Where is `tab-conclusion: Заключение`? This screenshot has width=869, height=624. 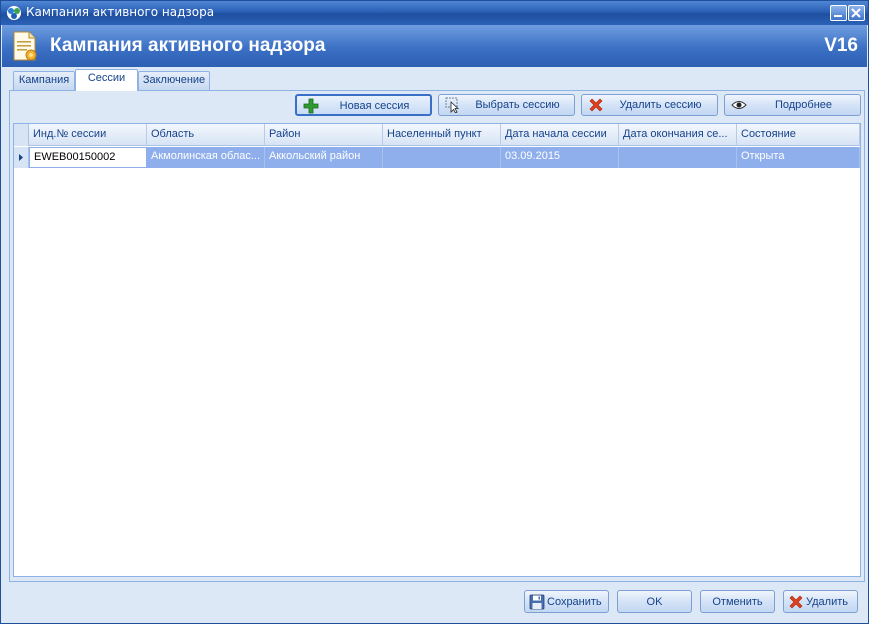 tab-conclusion: Заключение is located at coordinates (174, 80).